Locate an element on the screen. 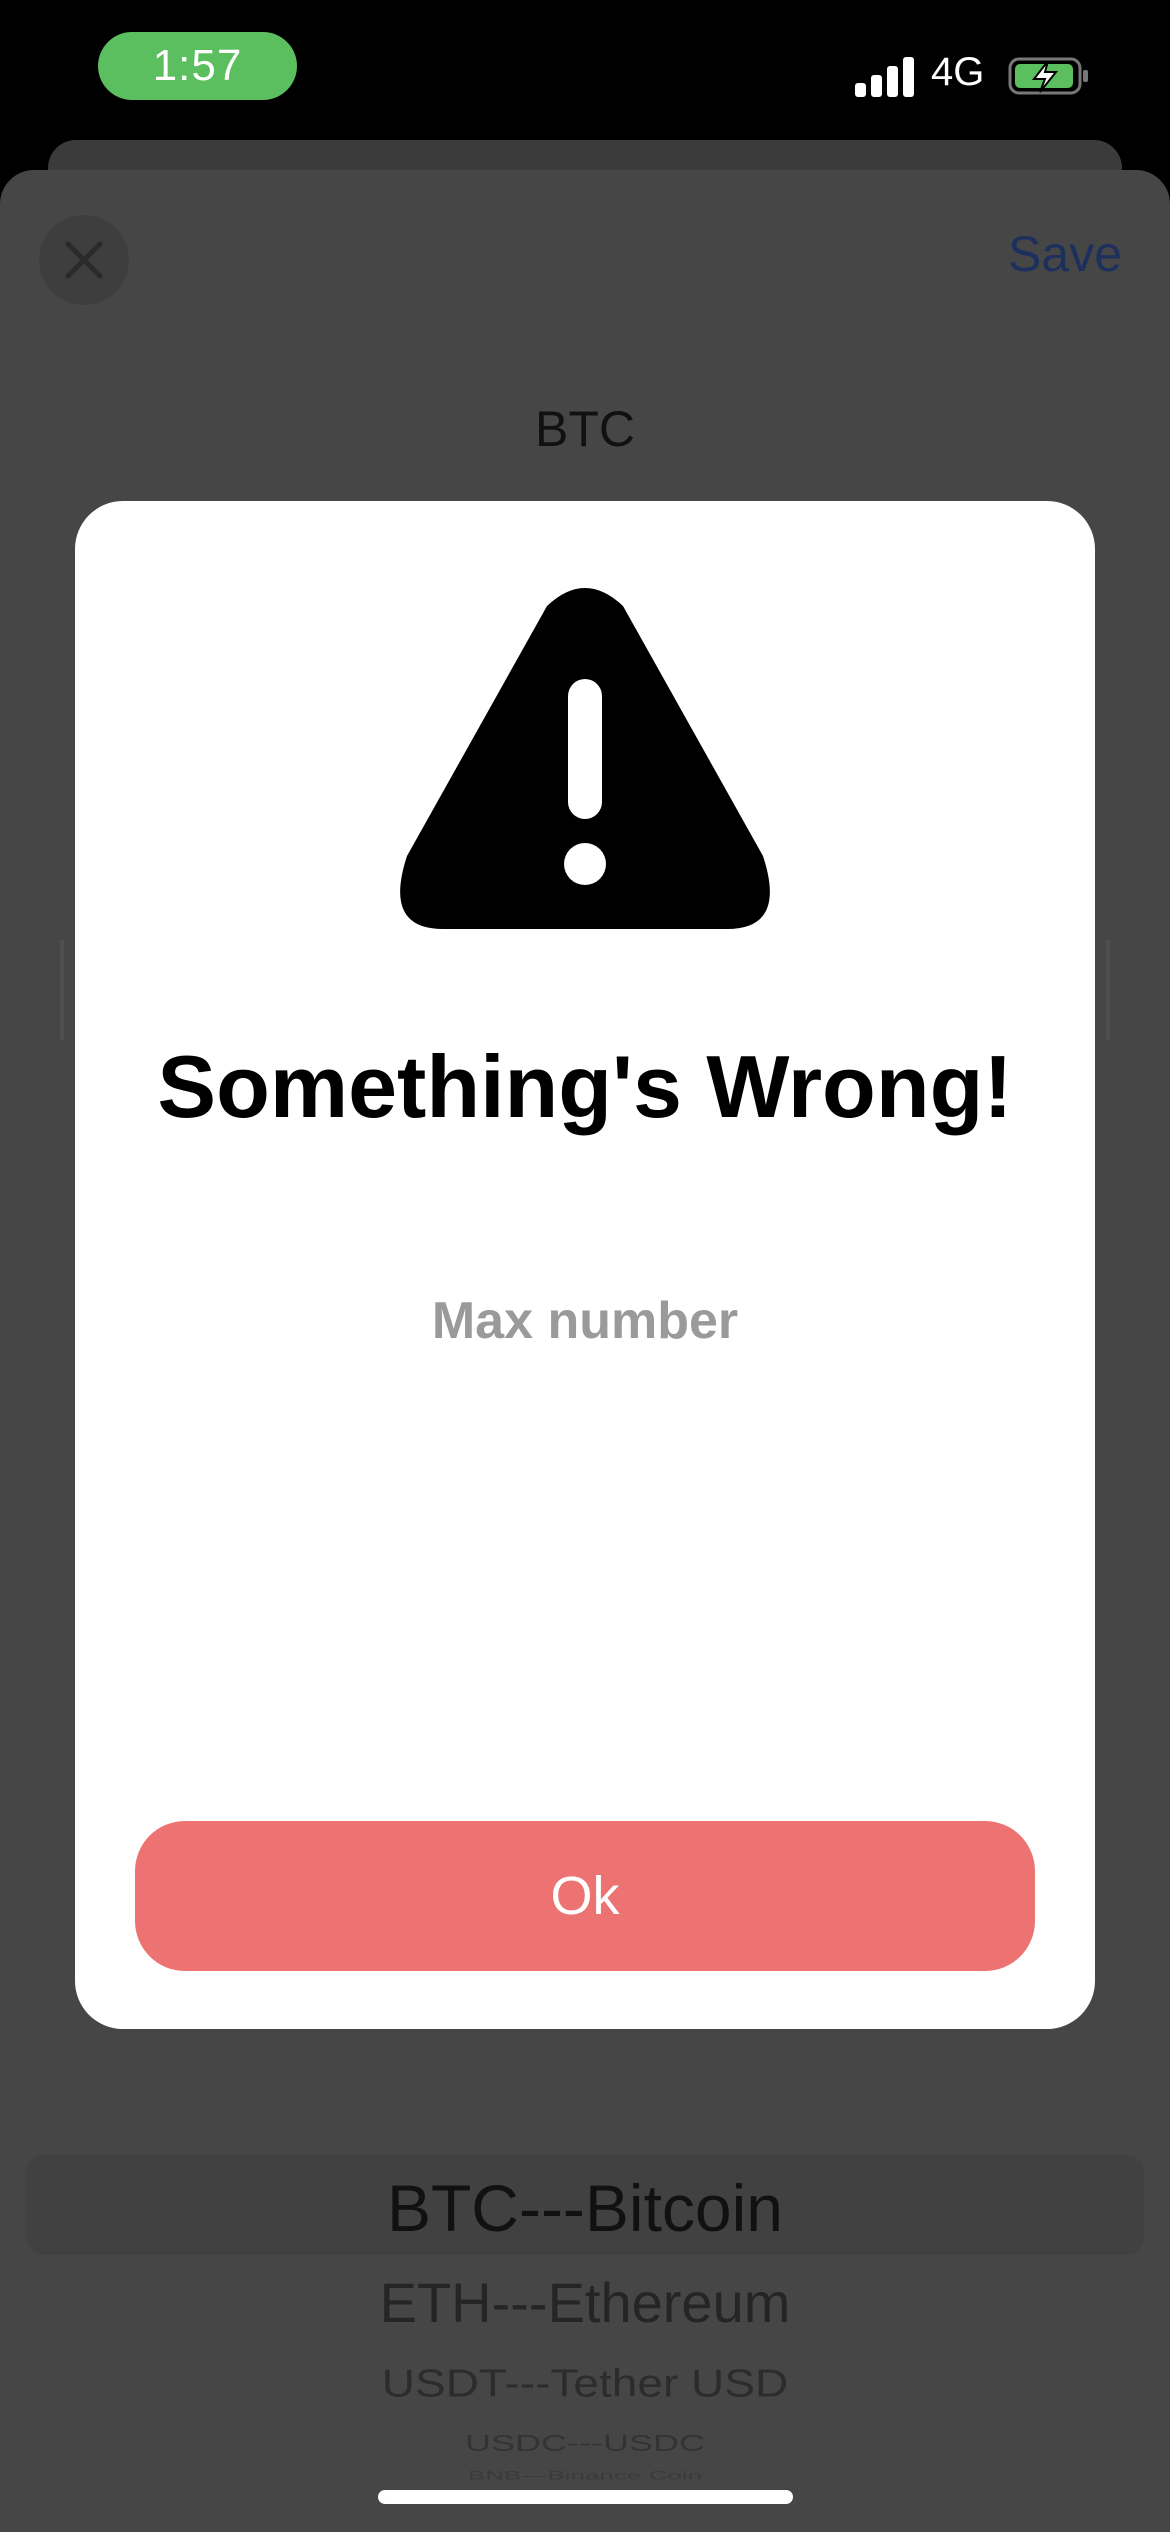 This screenshot has height=2532, width=1170. picker-item: BNB---Binance Coin is located at coordinates (585, 2476).